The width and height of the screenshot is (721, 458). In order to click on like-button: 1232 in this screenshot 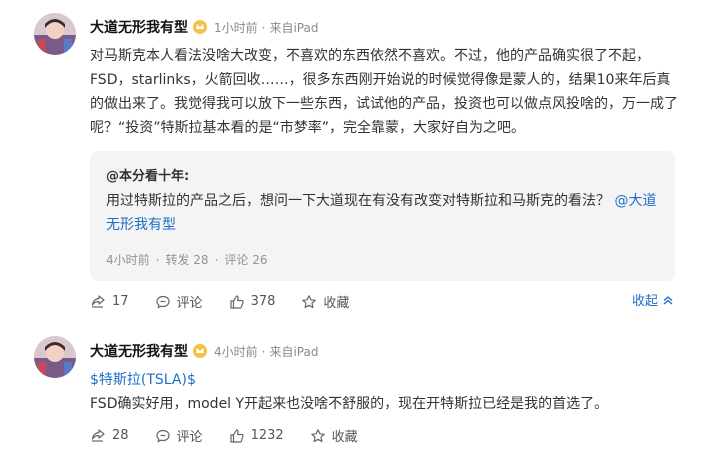, I will do `click(256, 436)`.